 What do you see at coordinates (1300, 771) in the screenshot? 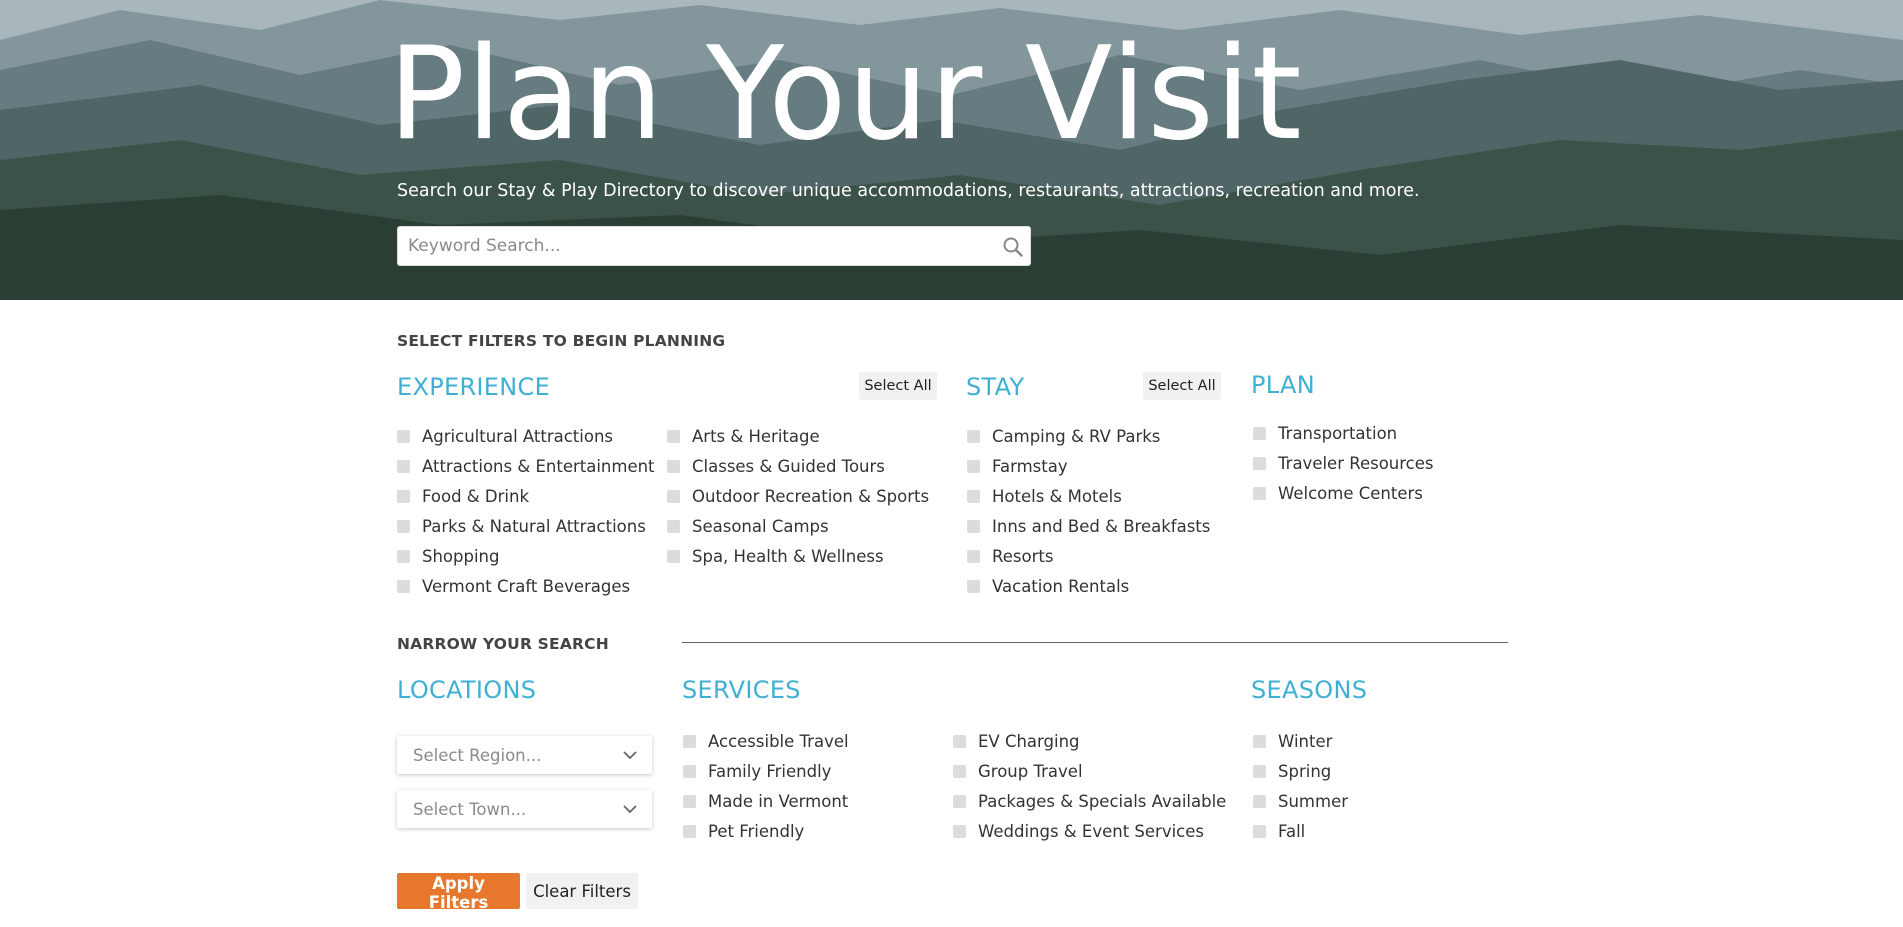
I see `checkbox-item: Spring` at bounding box center [1300, 771].